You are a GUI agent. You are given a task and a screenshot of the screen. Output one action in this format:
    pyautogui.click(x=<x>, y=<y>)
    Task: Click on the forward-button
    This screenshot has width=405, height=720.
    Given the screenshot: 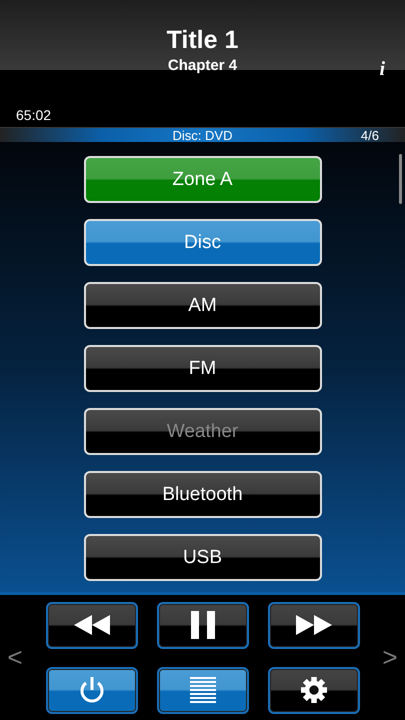 What is the action you would take?
    pyautogui.click(x=314, y=625)
    